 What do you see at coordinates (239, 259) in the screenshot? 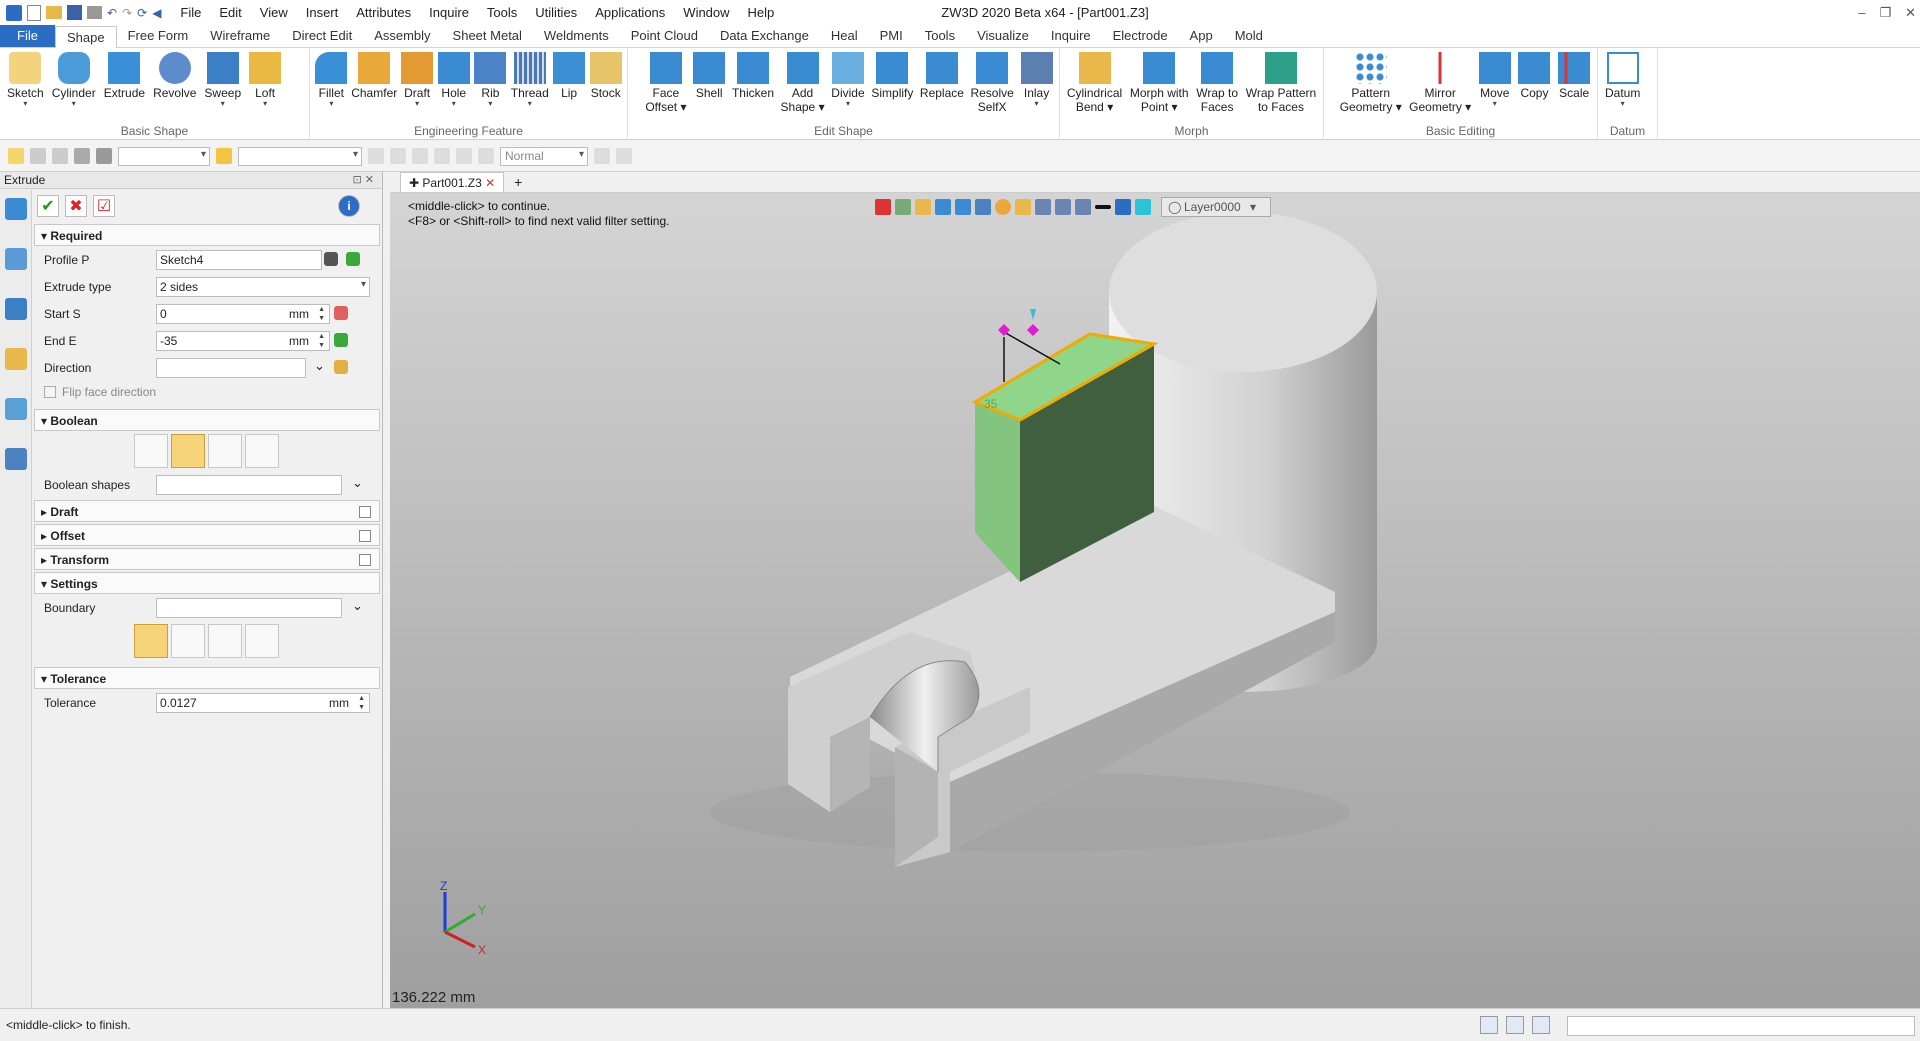
I see `profile-field: Sketch4` at bounding box center [239, 259].